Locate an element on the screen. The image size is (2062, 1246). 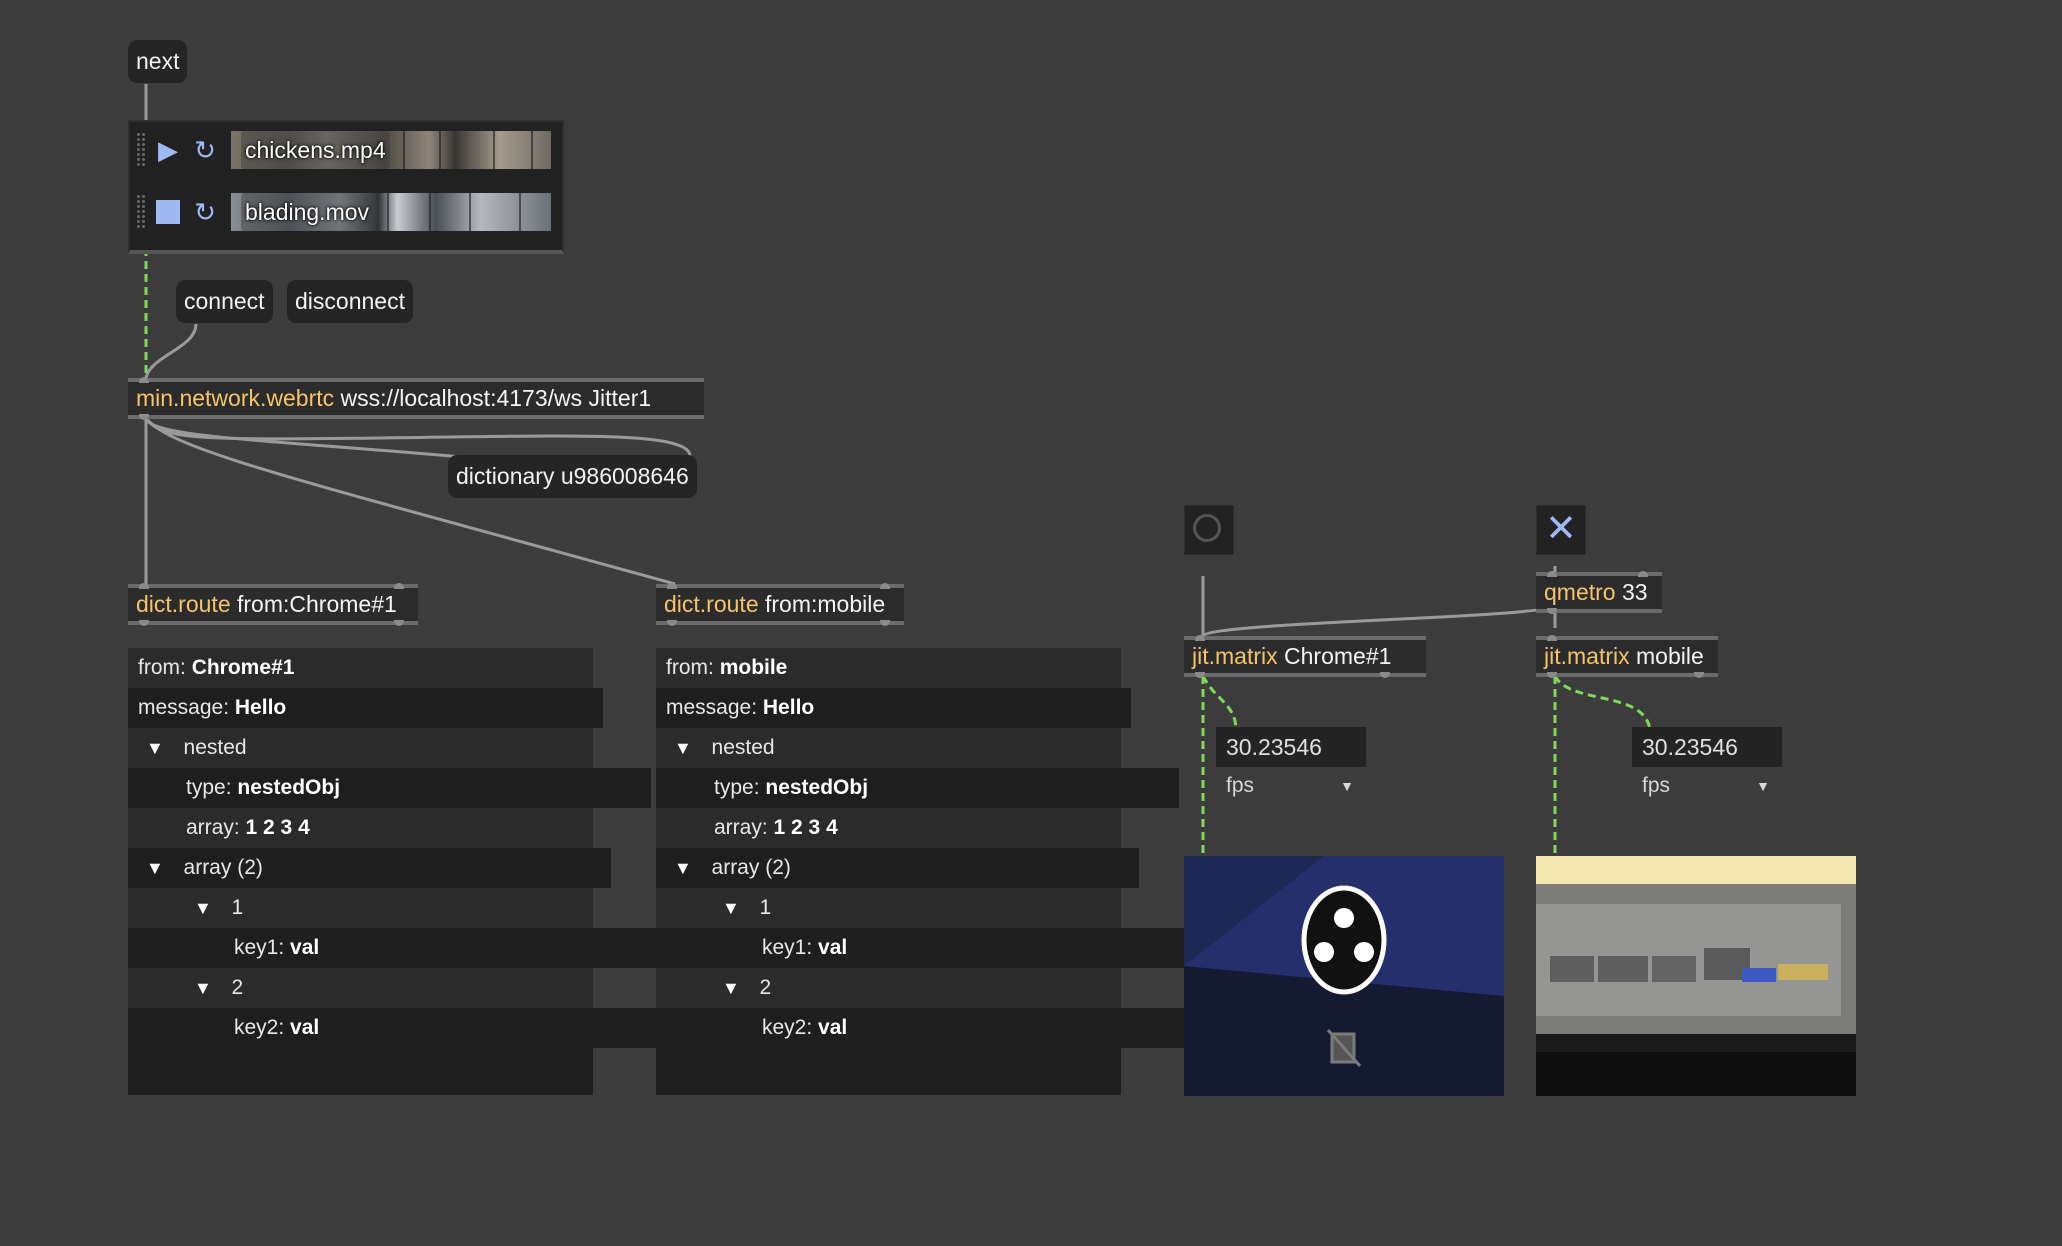
circle-icon is located at coordinates (1207, 528).